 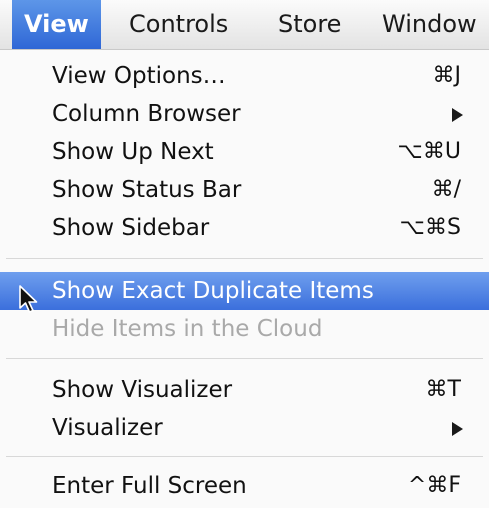 I want to click on menu-item-enter-full-screen: Enter Full Screen ^⌘F, so click(x=244, y=486).